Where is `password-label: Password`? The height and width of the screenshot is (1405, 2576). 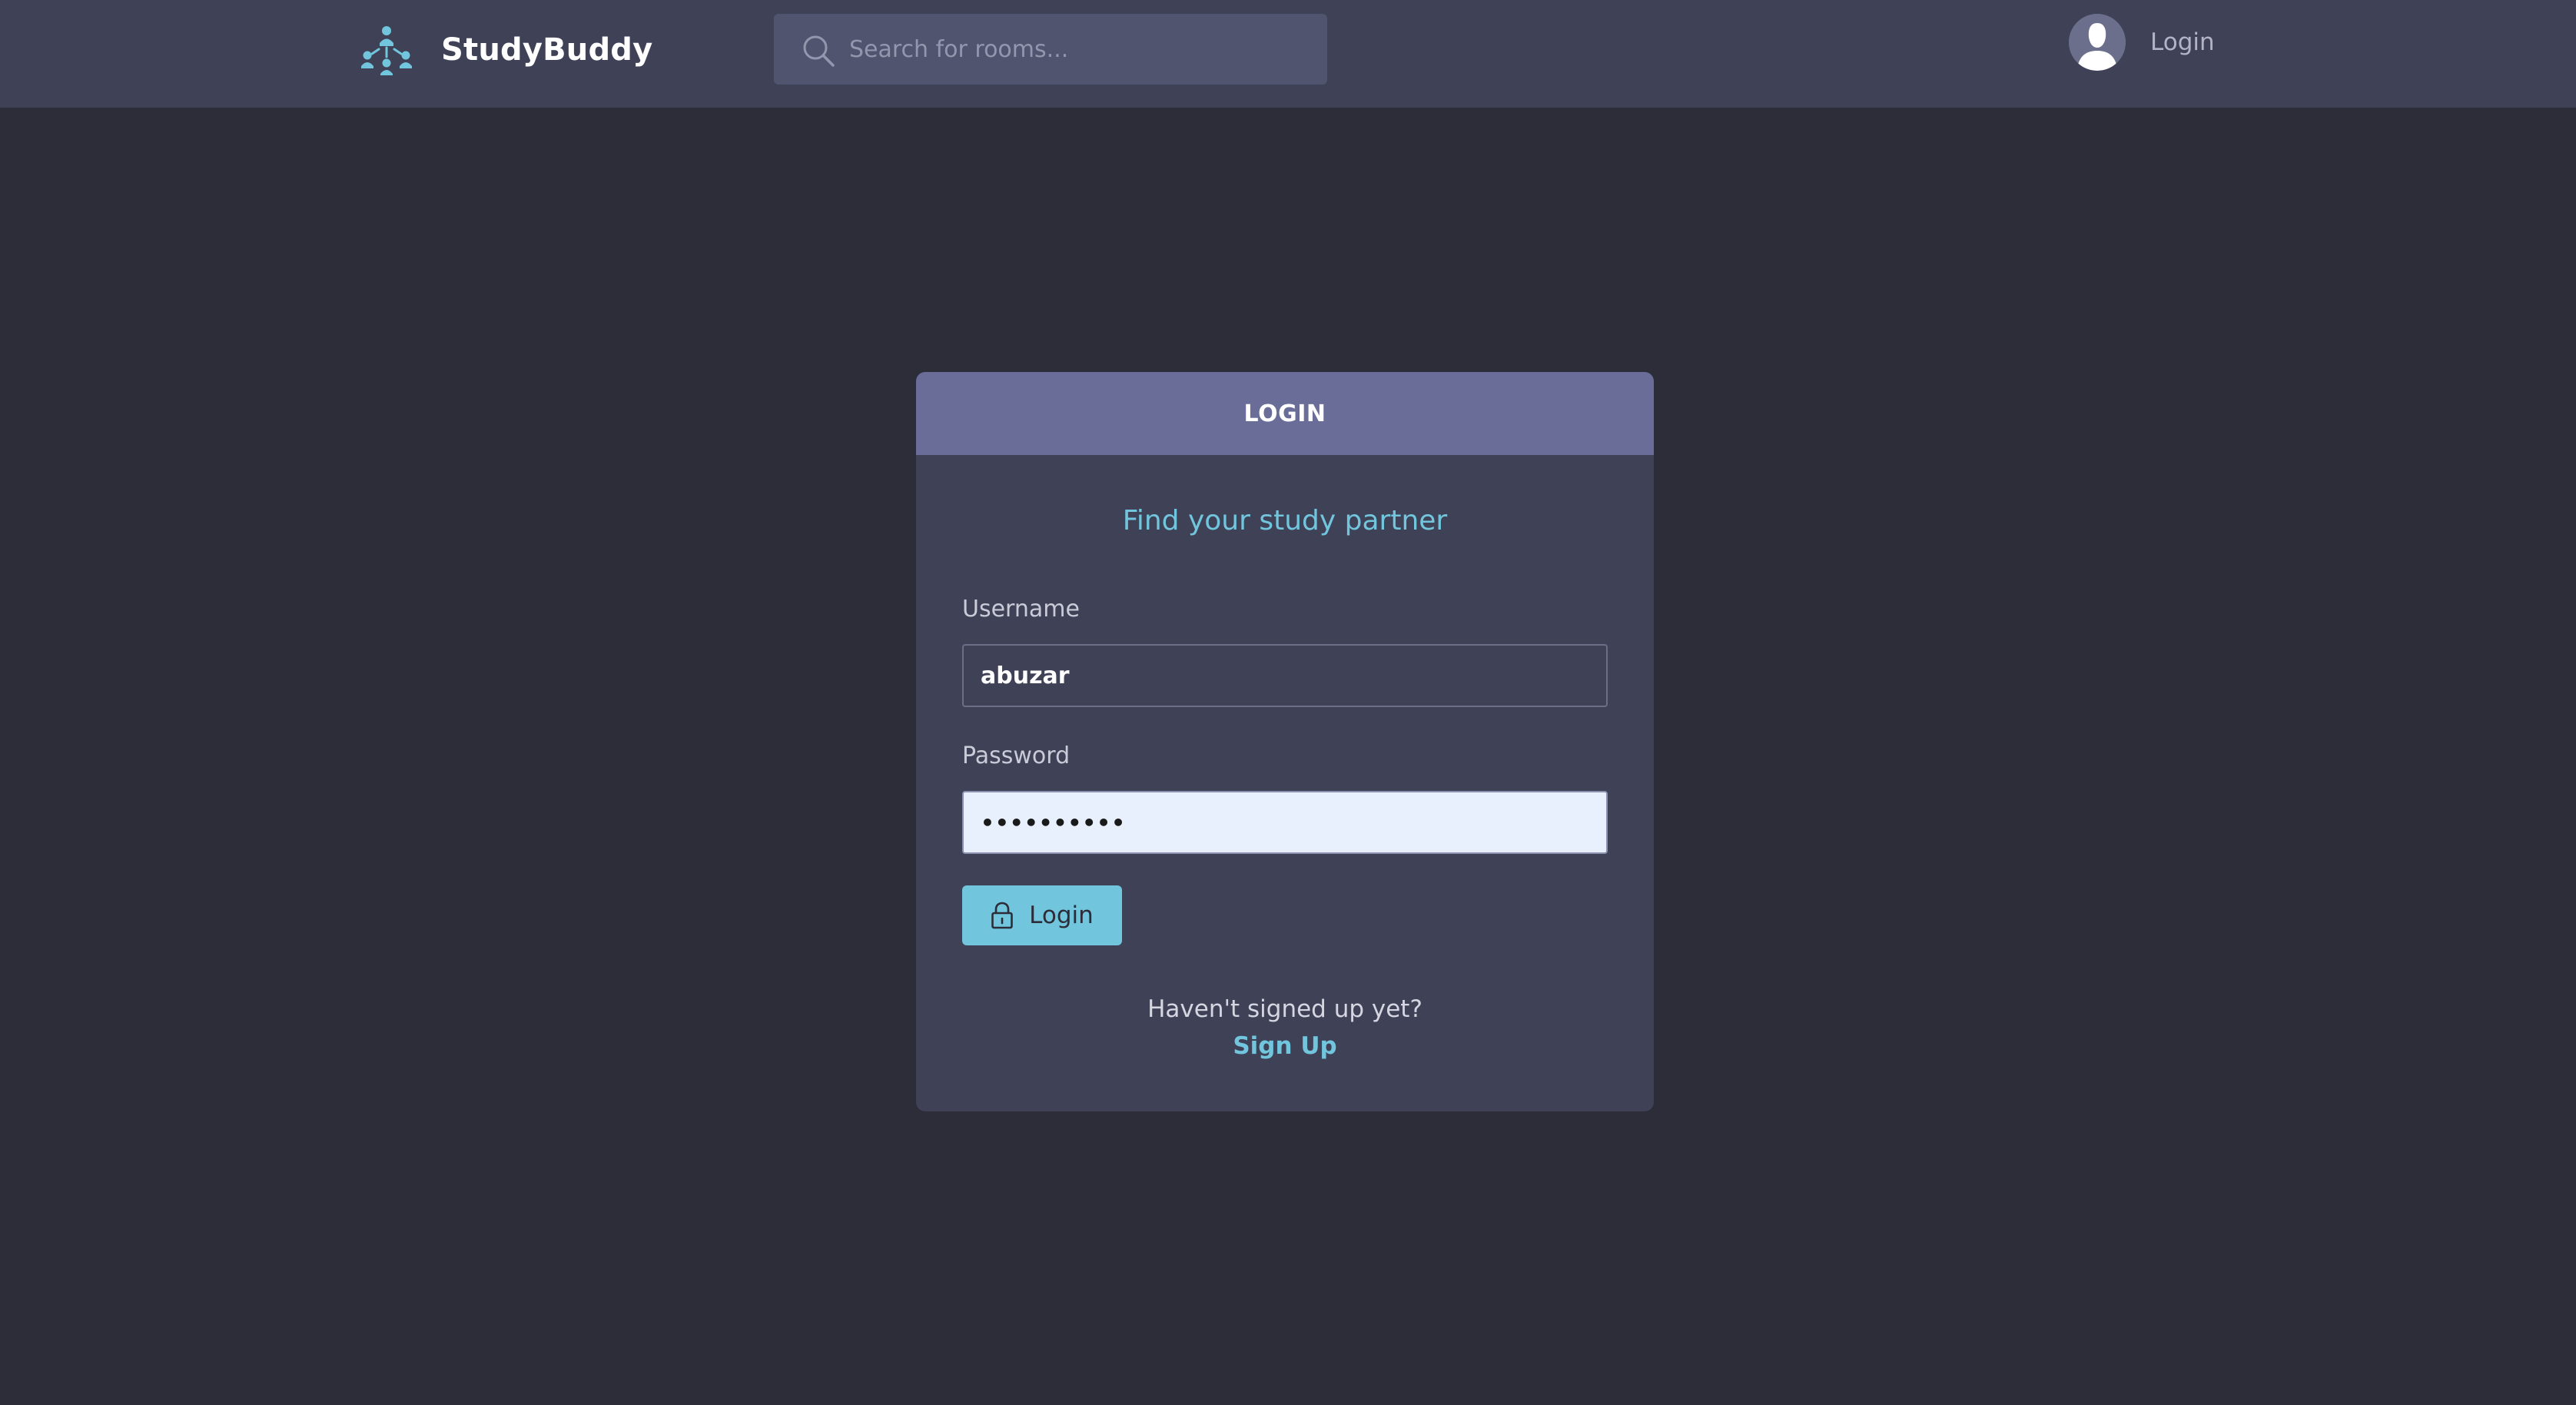
password-label: Password is located at coordinates (1016, 755).